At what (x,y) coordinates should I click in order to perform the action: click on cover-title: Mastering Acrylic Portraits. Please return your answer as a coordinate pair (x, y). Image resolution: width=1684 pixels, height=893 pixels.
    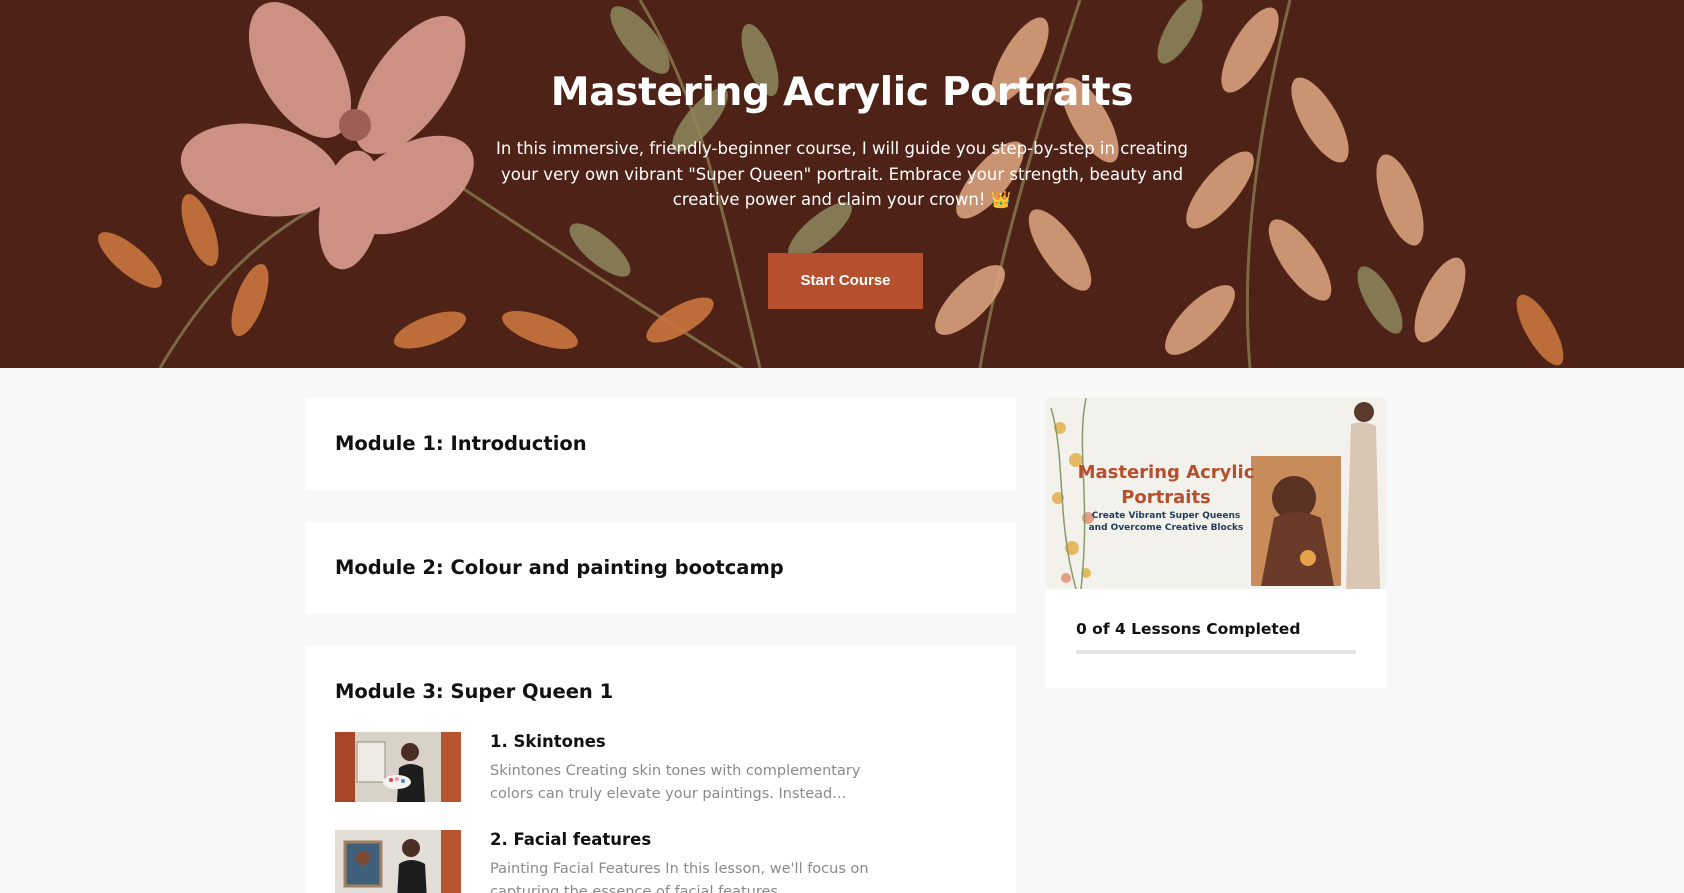
    Looking at the image, I should click on (1166, 485).